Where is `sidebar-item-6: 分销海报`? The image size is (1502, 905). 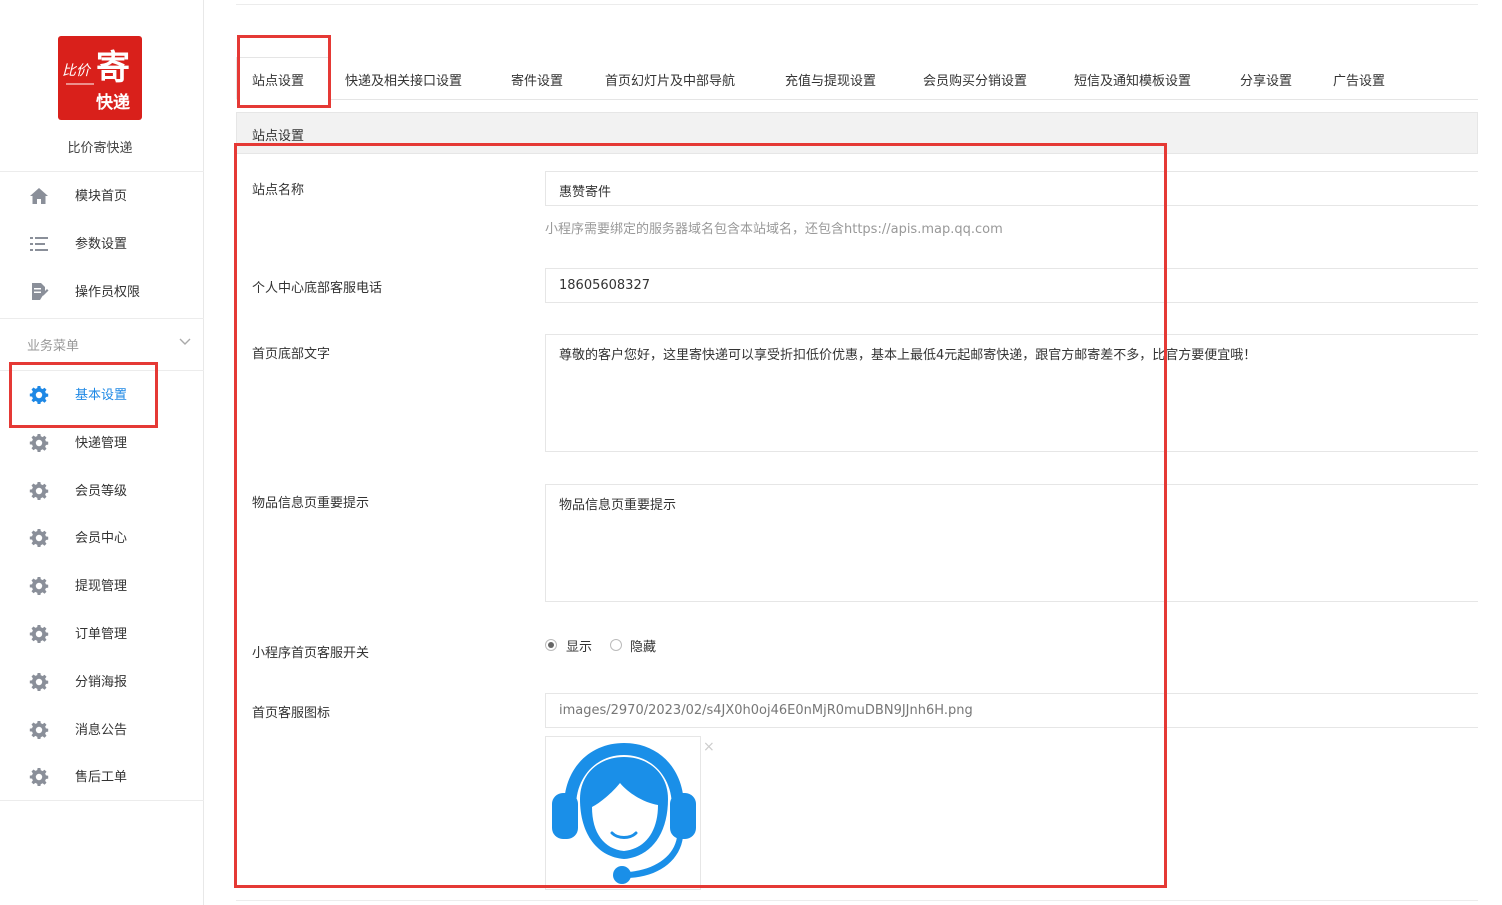 sidebar-item-6: 分销海报 is located at coordinates (102, 681).